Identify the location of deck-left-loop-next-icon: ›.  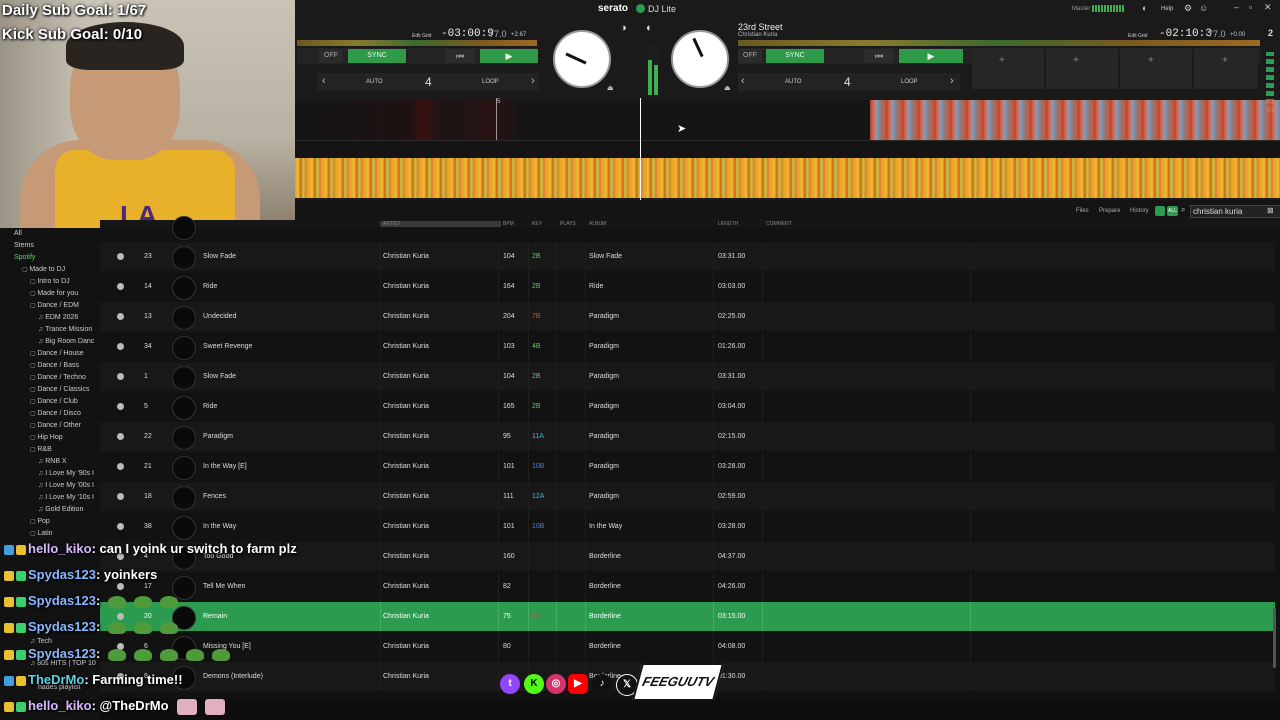
(533, 81).